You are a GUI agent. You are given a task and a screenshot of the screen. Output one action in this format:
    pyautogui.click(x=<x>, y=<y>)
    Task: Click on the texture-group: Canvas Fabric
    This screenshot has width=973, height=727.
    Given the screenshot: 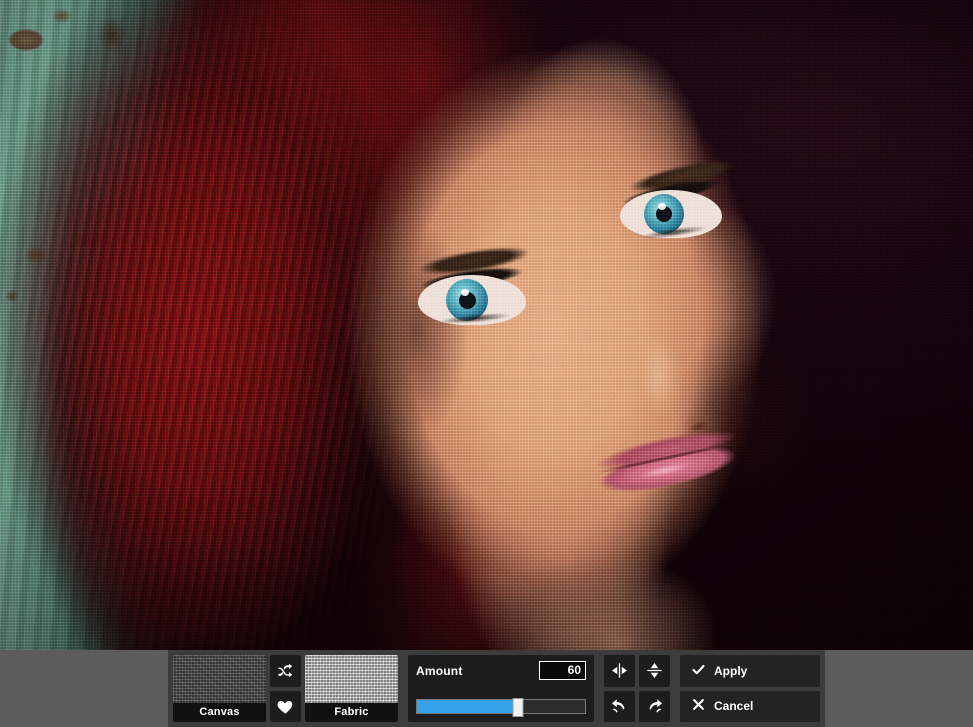 What is the action you would take?
    pyautogui.click(x=285, y=688)
    